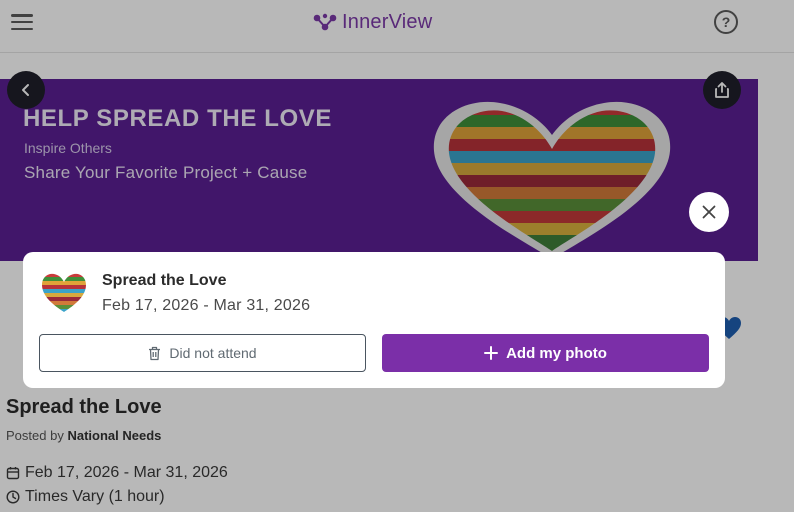  I want to click on did-not-attend-button: Did not attend, so click(202, 353).